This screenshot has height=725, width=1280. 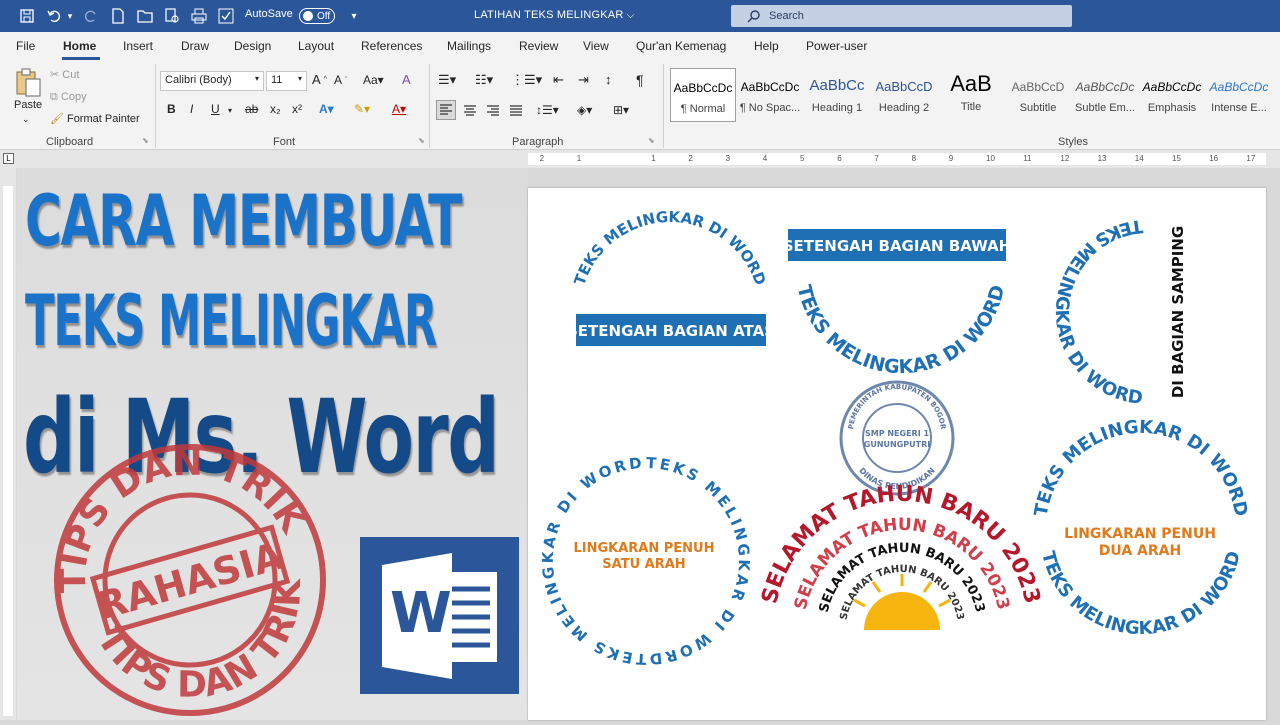 I want to click on decrease-indent-icon: ⇤, so click(x=558, y=80).